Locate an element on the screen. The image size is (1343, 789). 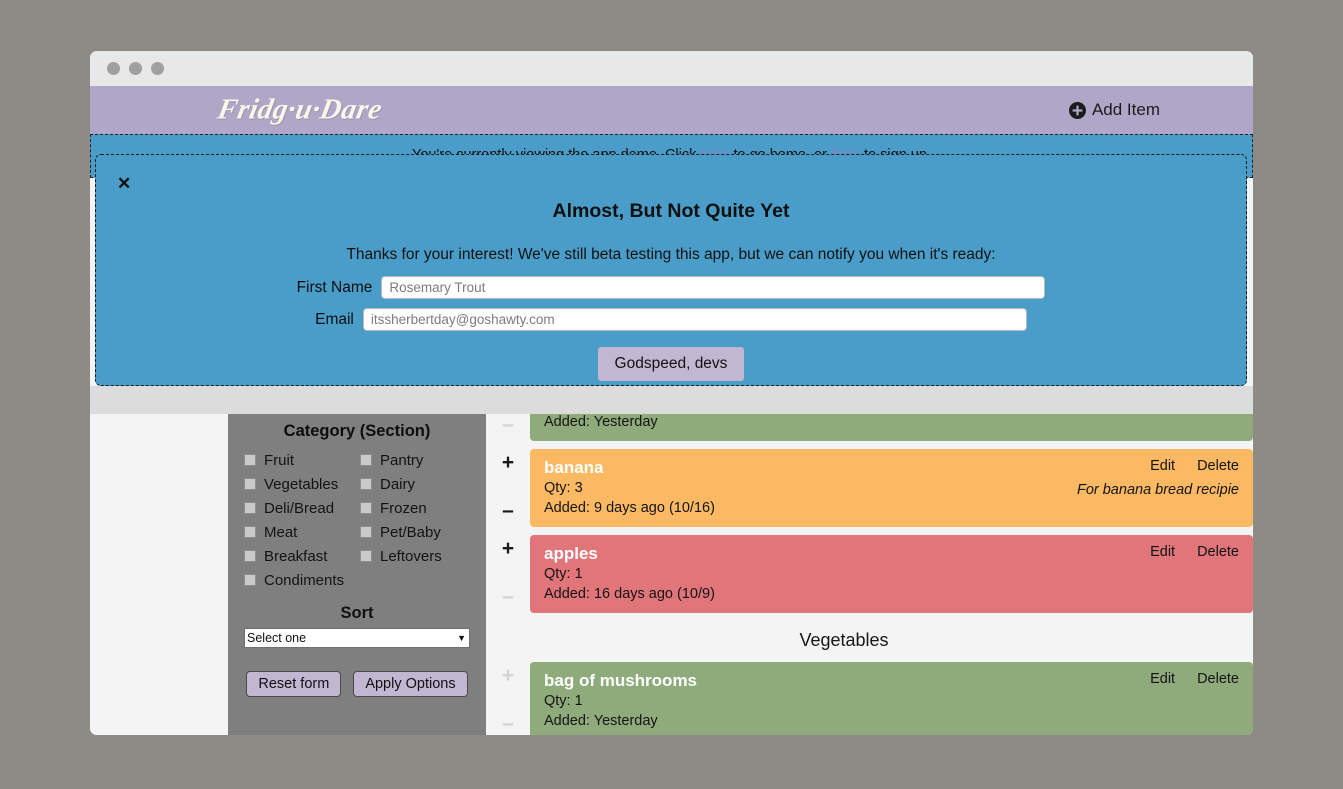
close-icon: ✕ is located at coordinates (124, 183).